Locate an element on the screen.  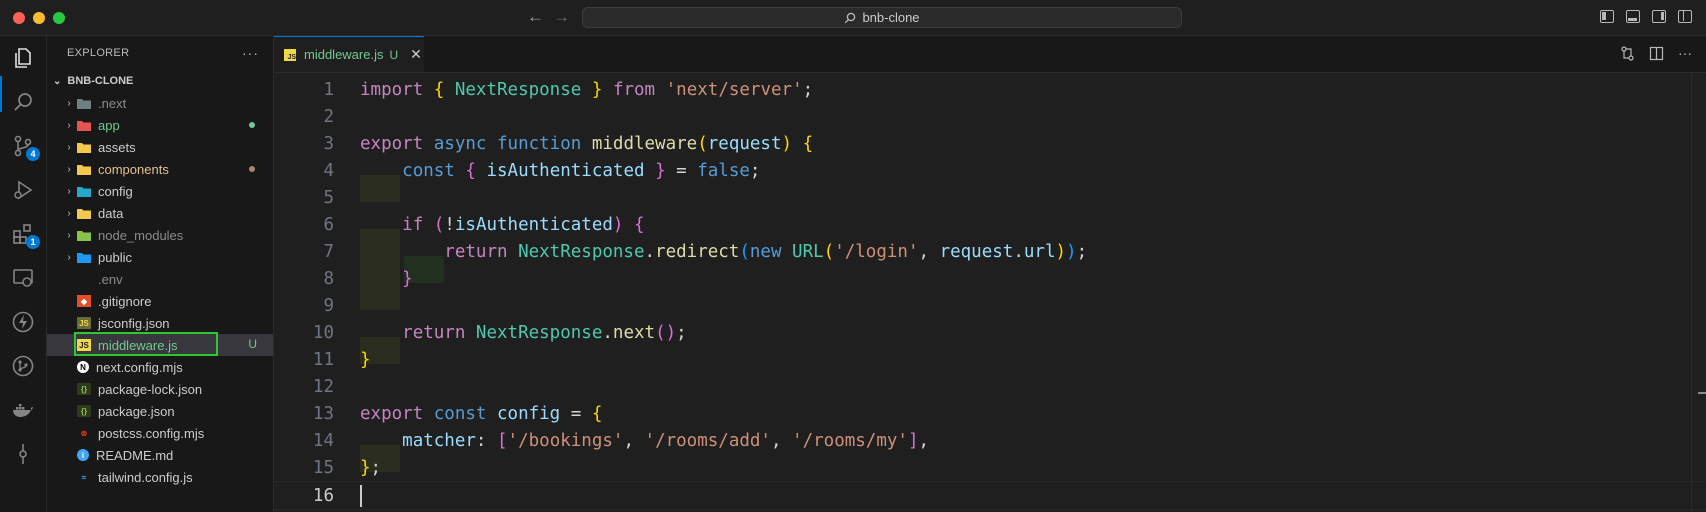
file-label: tailwind.config.js is located at coordinates (145, 477).